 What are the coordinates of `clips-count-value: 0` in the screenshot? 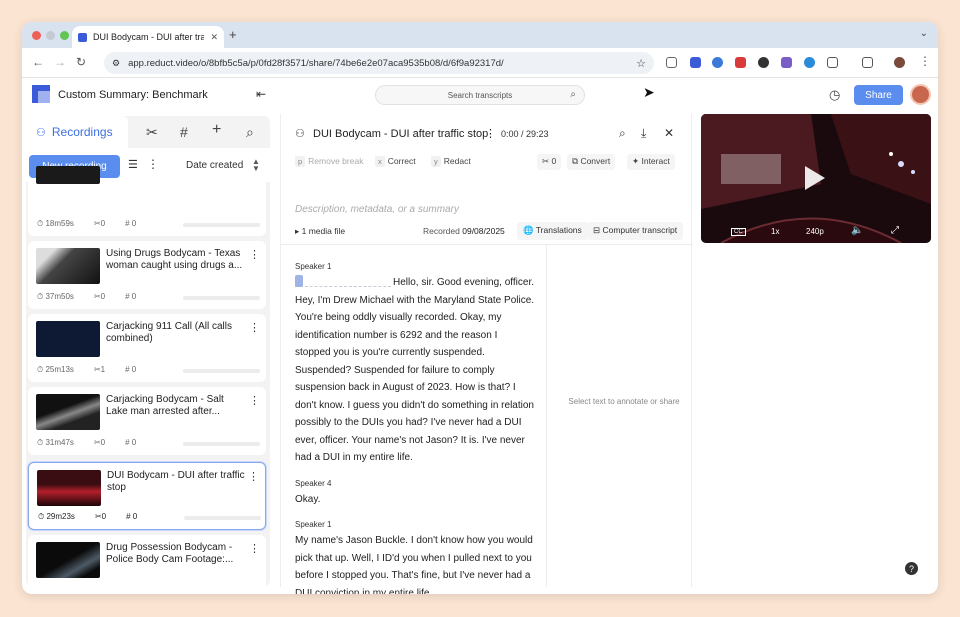 It's located at (554, 161).